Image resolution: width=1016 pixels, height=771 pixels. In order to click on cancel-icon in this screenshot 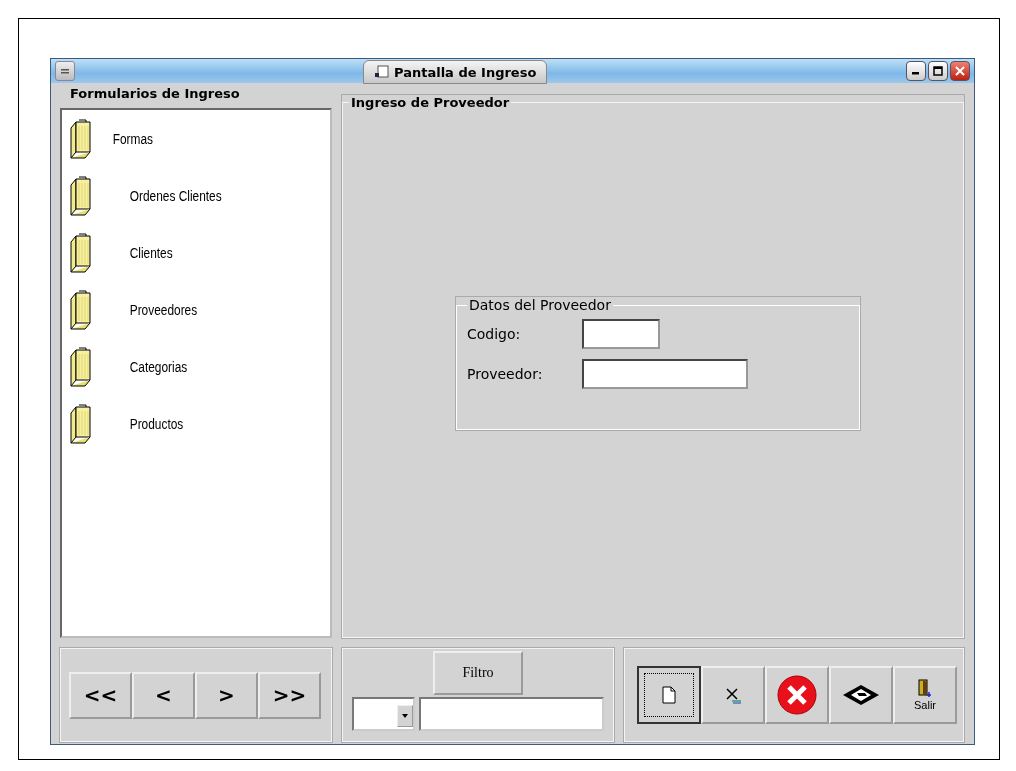, I will do `click(797, 695)`.